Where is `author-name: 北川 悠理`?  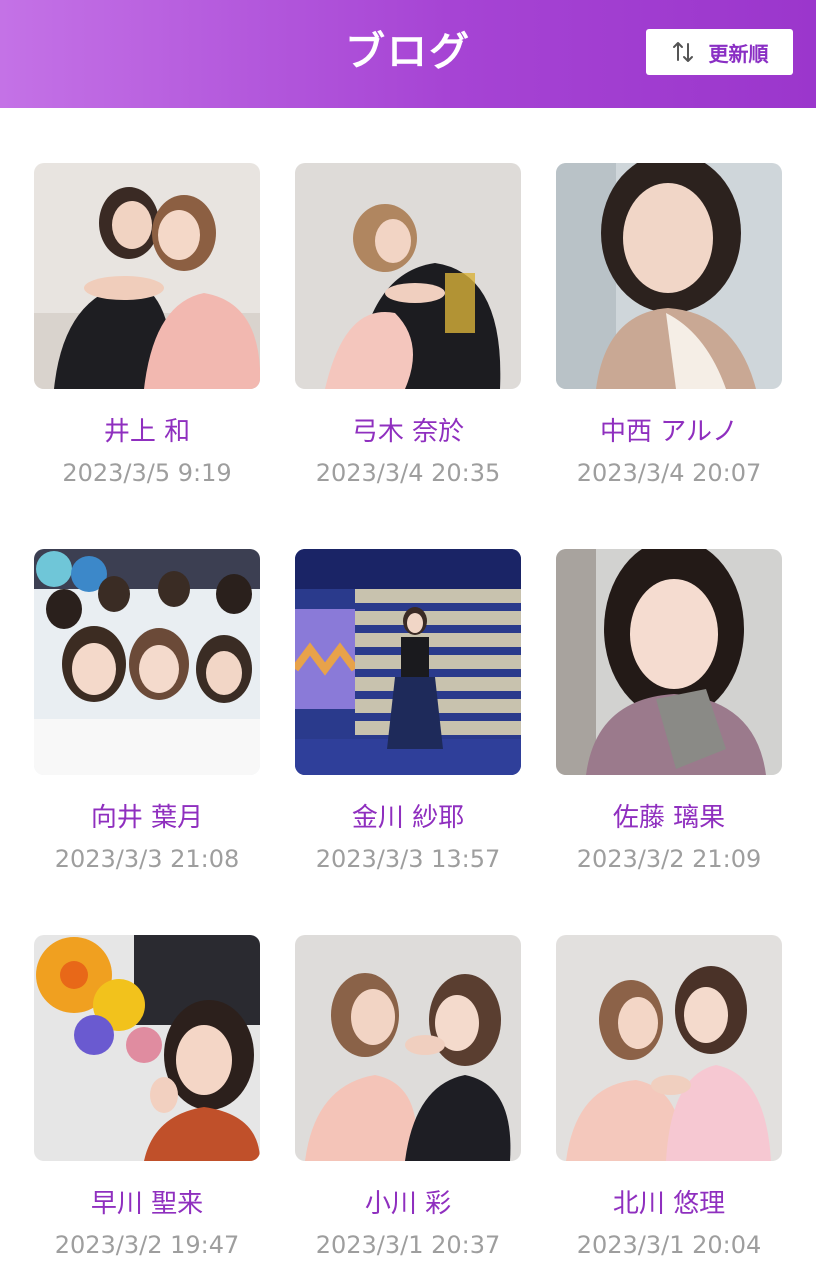
author-name: 北川 悠理 is located at coordinates (669, 1204).